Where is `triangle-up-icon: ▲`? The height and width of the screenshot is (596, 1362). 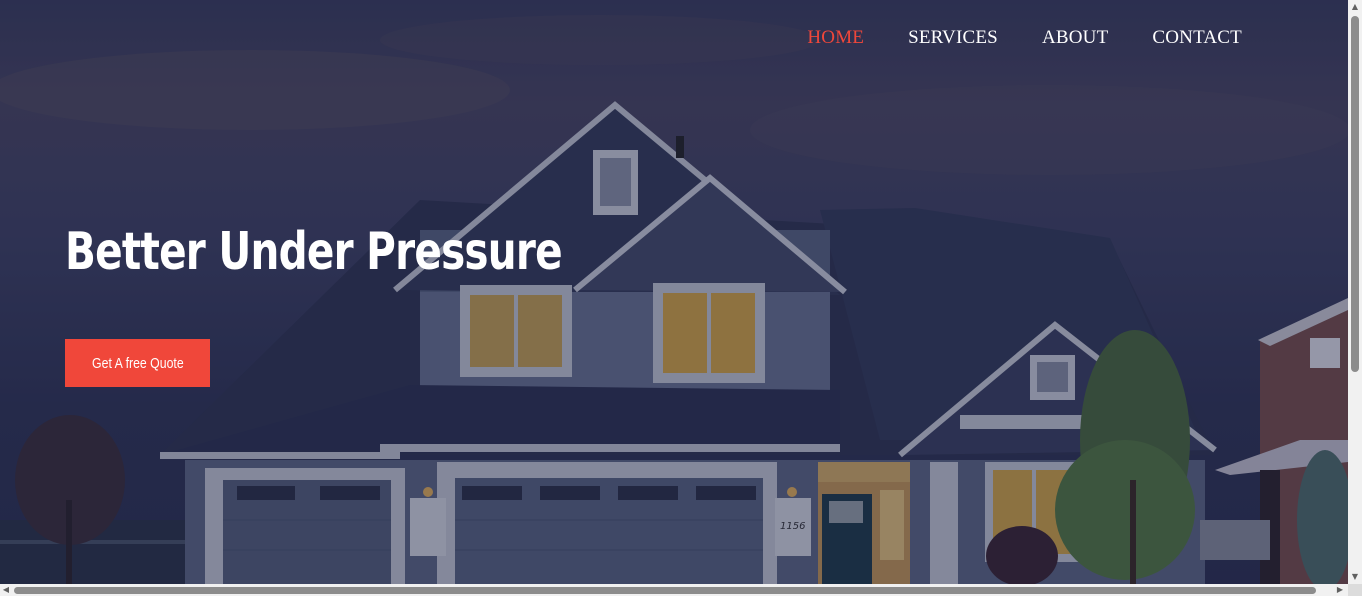
triangle-up-icon: ▲ is located at coordinates (1355, 7).